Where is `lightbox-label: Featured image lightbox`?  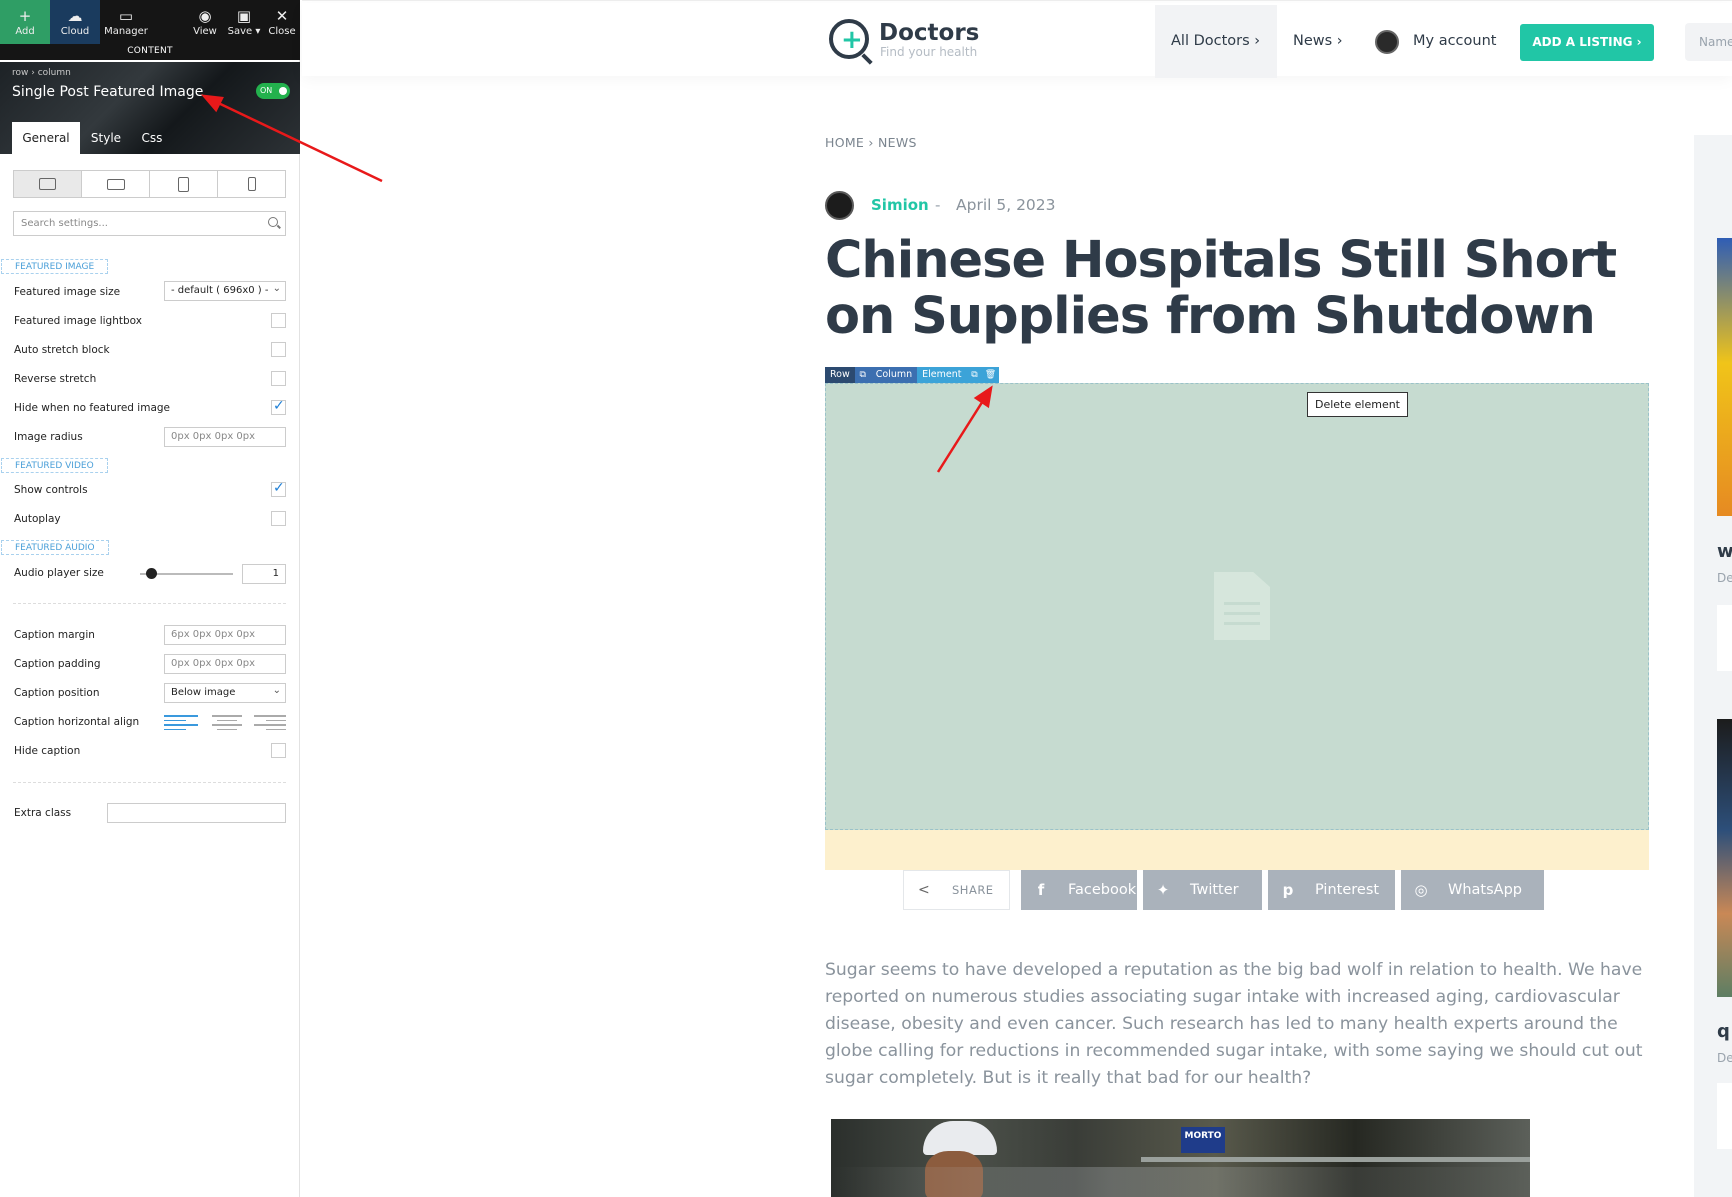 lightbox-label: Featured image lightbox is located at coordinates (78, 321).